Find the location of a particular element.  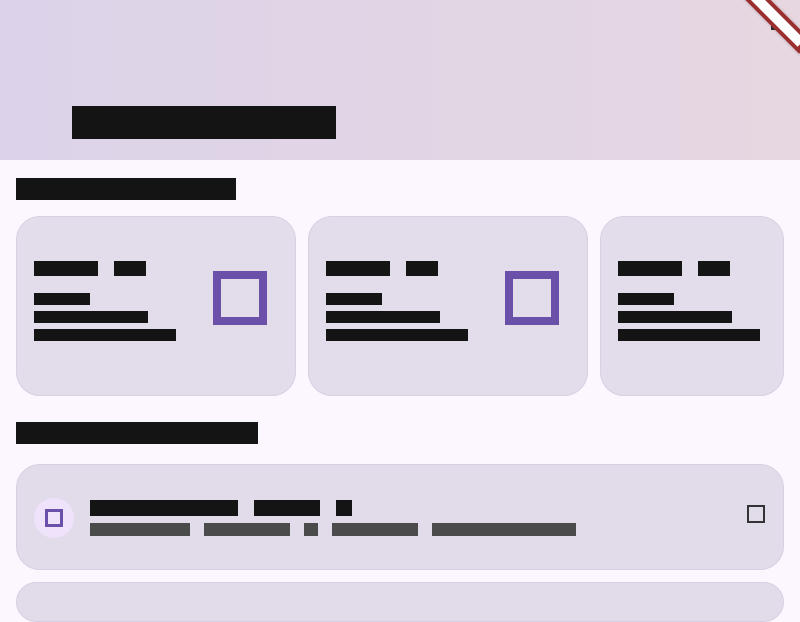

debug-ribbon is located at coordinates (769, 27).